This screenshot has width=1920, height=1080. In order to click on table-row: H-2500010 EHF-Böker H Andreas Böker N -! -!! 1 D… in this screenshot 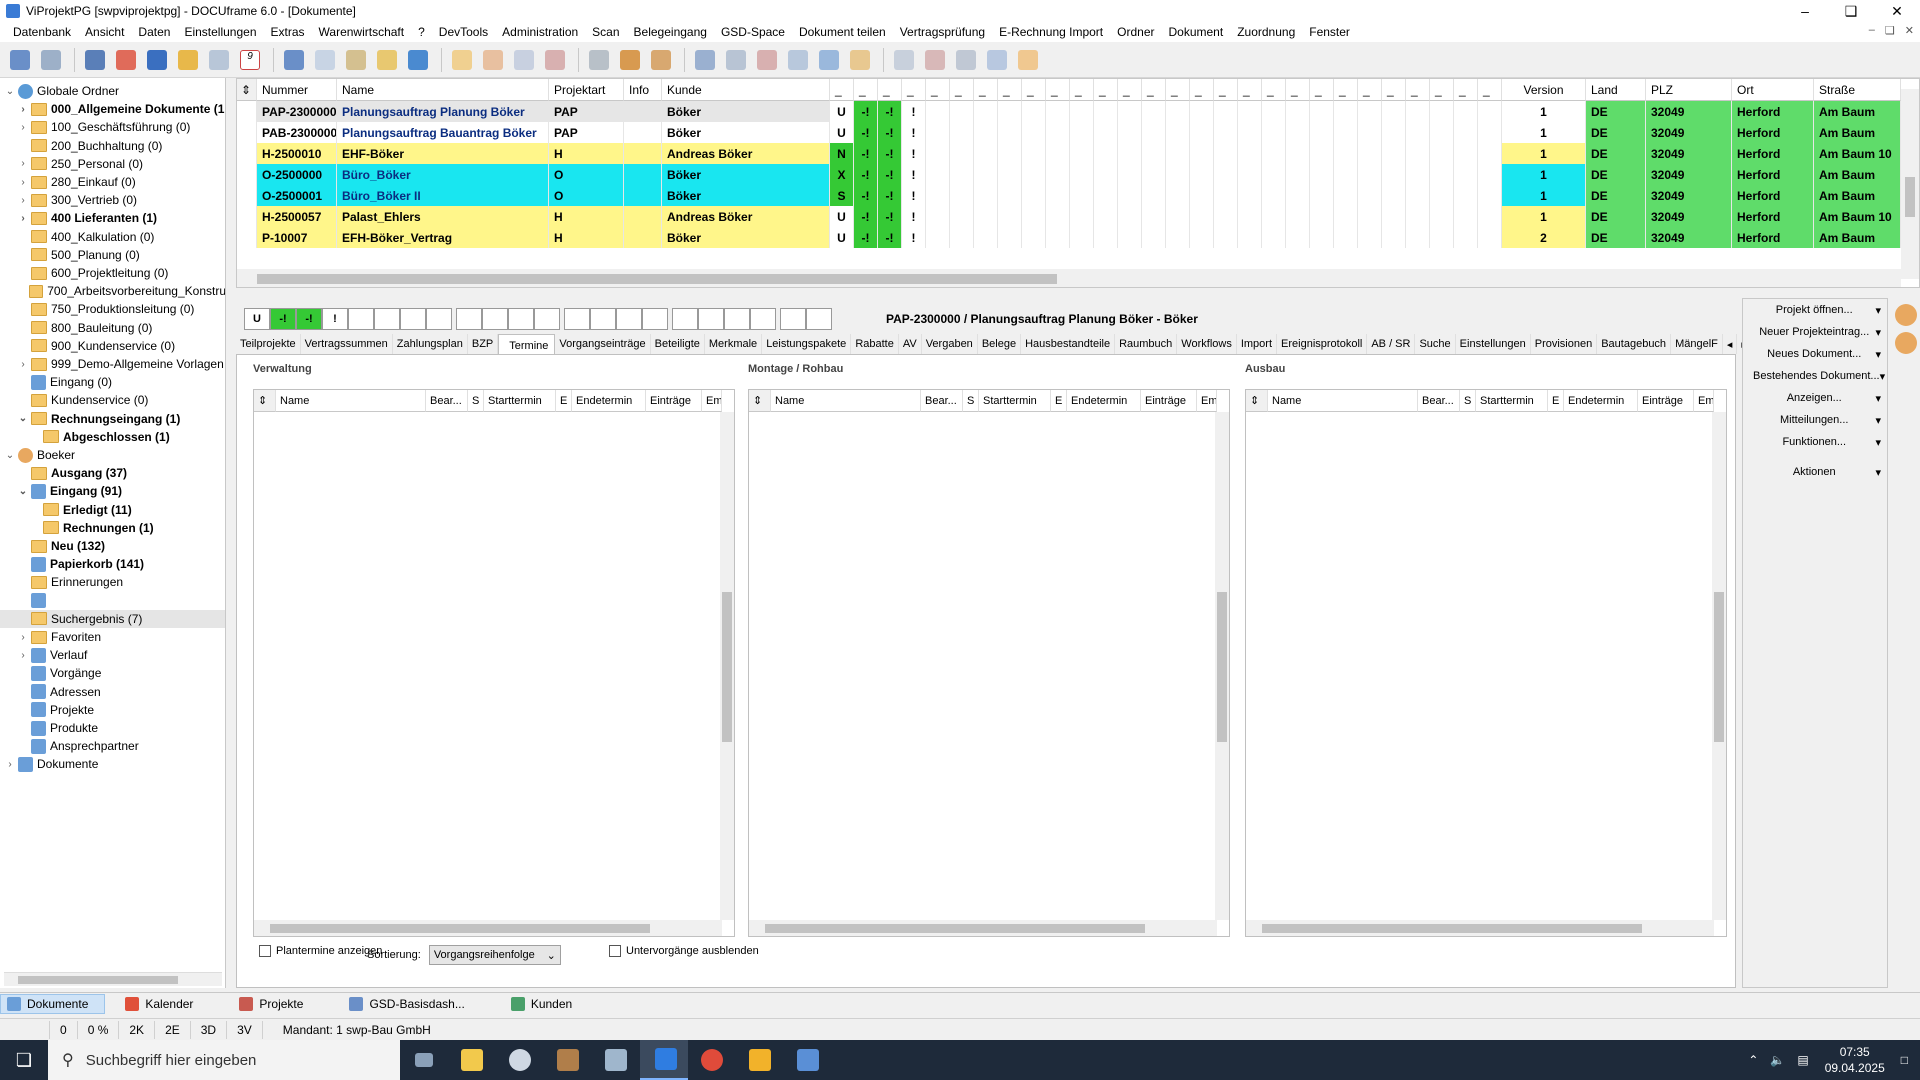, I will do `click(1069, 153)`.